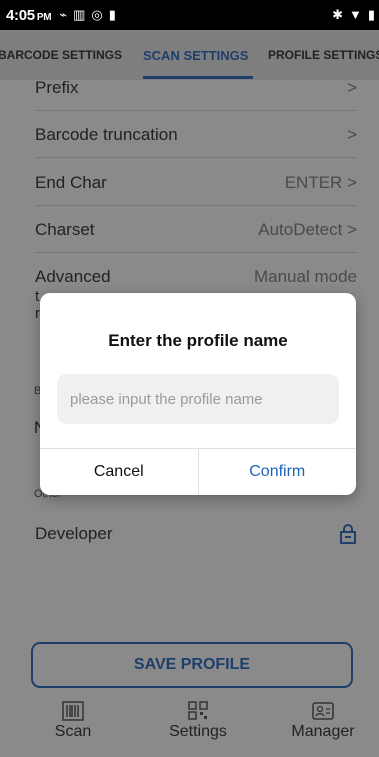 The width and height of the screenshot is (379, 757). What do you see at coordinates (198, 721) in the screenshot?
I see `nav-settings: Settings` at bounding box center [198, 721].